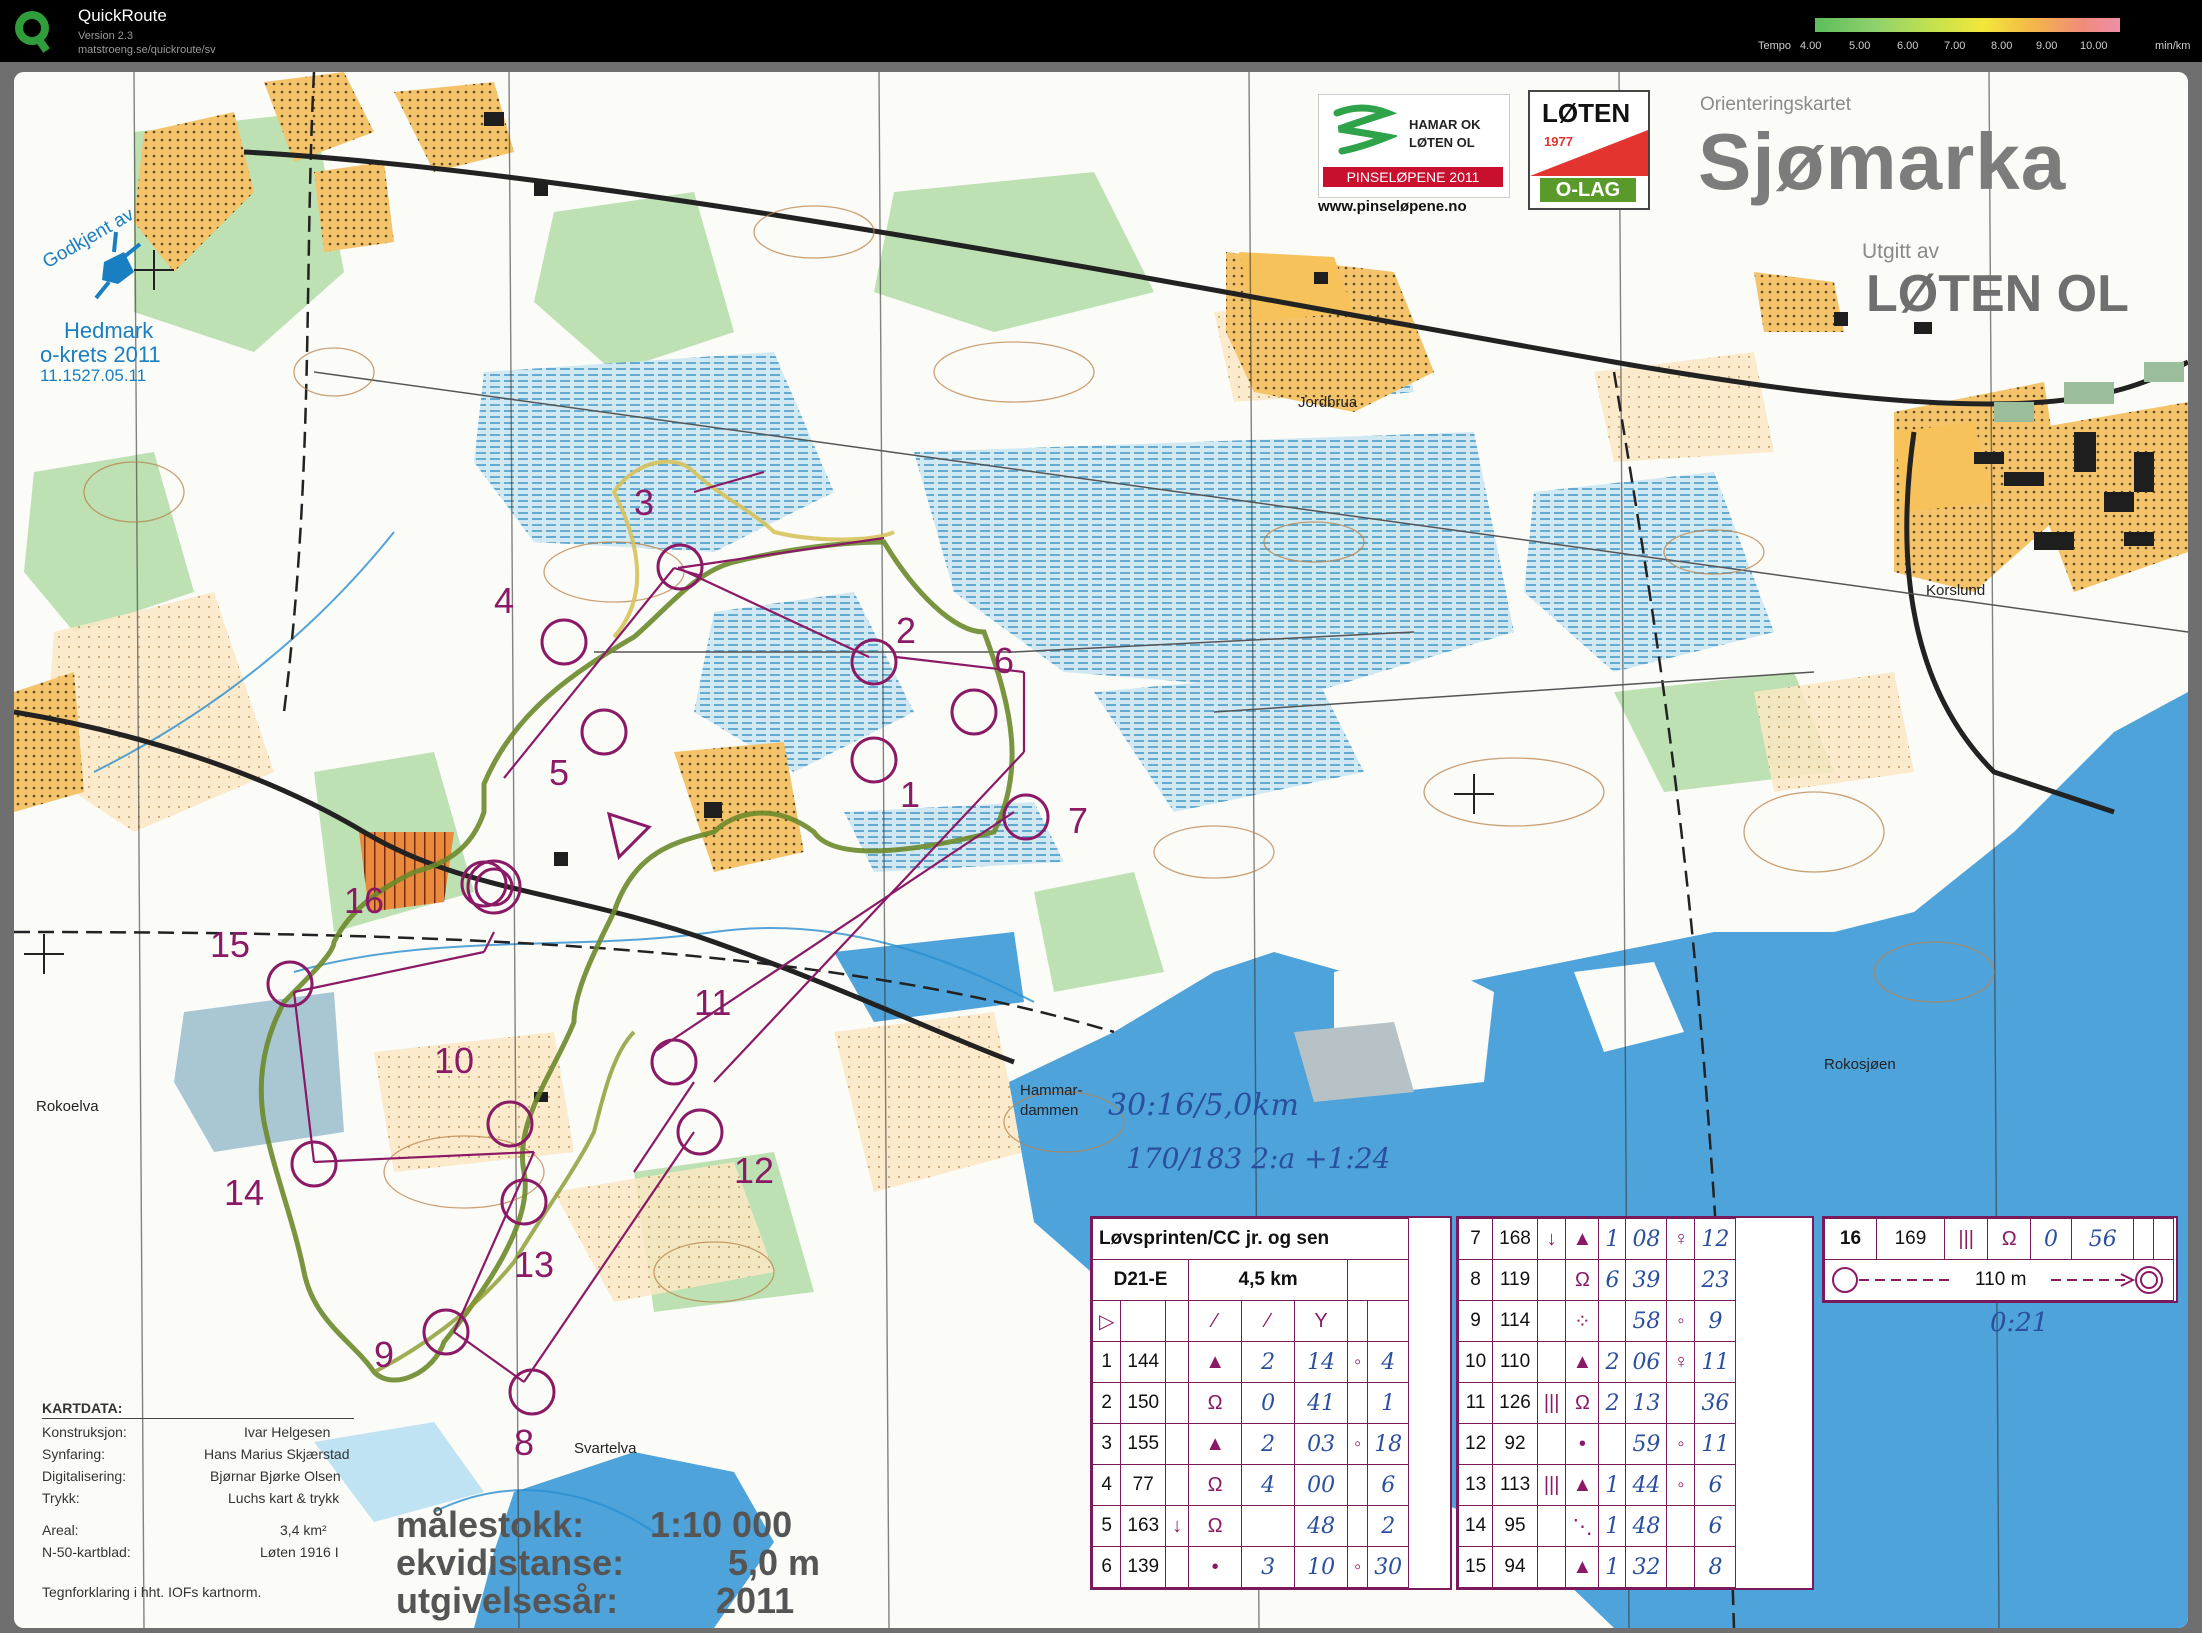  I want to click on control-description-table-3: 16 169 ||| Ω 0 56 110 m, so click(2000, 1259).